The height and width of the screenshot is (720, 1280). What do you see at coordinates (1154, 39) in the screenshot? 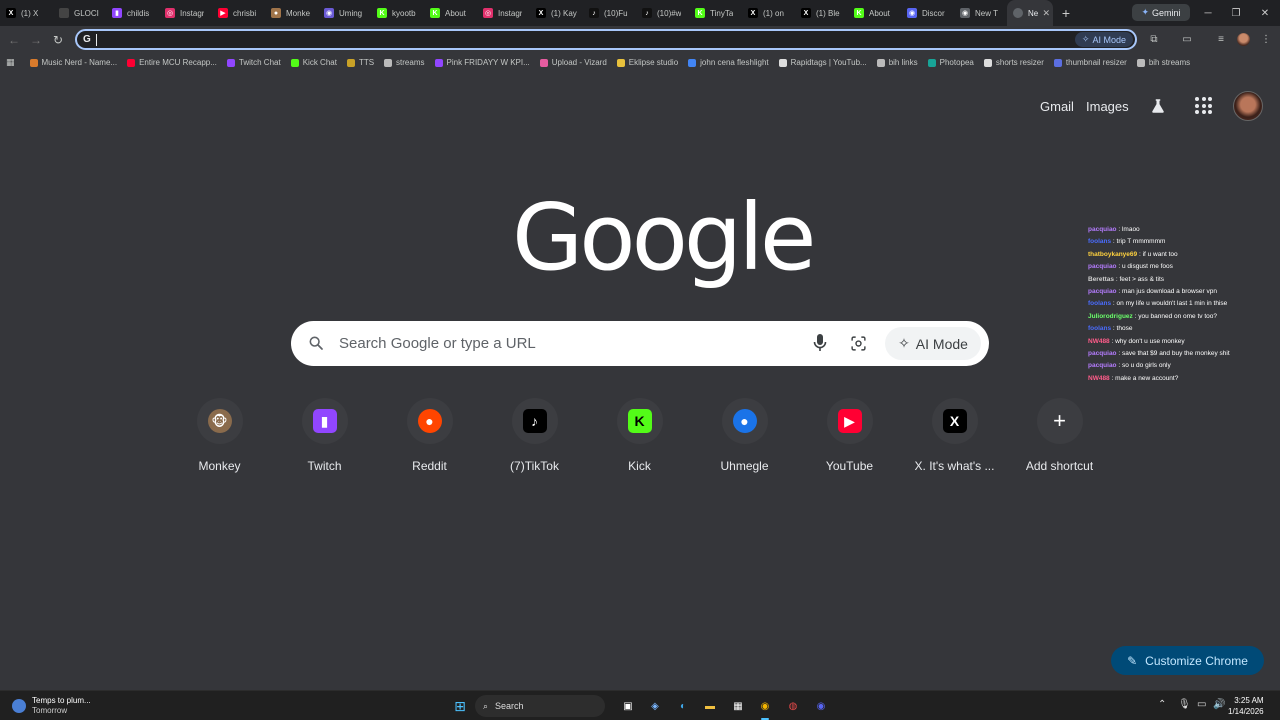
I see `extensions-icon: ⧉` at bounding box center [1154, 39].